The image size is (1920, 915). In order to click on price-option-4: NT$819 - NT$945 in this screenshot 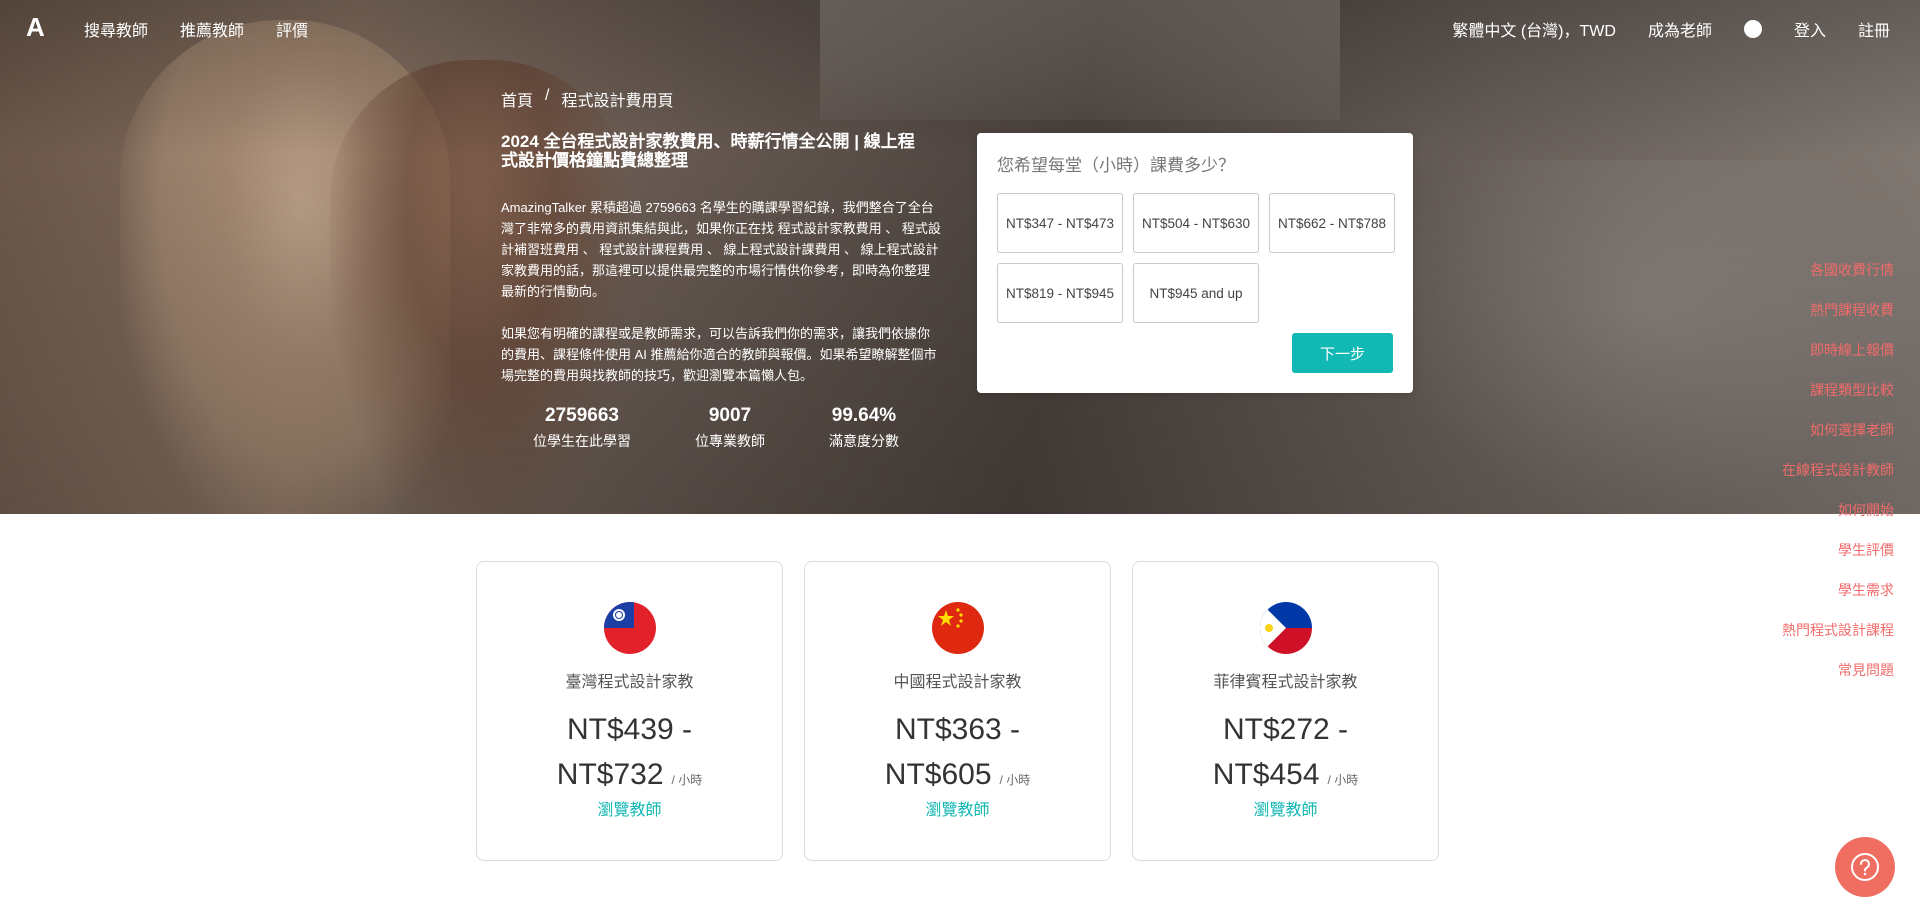, I will do `click(1060, 293)`.